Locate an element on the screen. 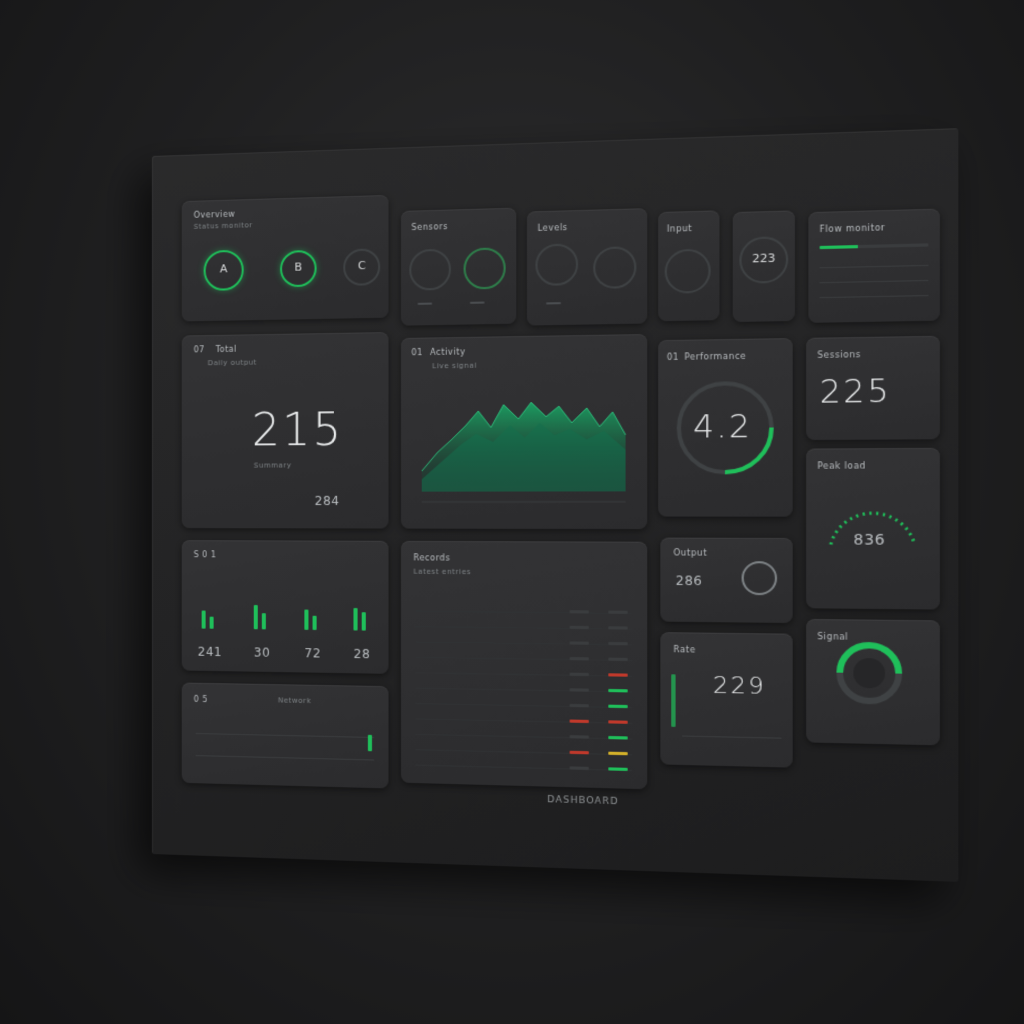  performance-value: 4.2 is located at coordinates (723, 427).